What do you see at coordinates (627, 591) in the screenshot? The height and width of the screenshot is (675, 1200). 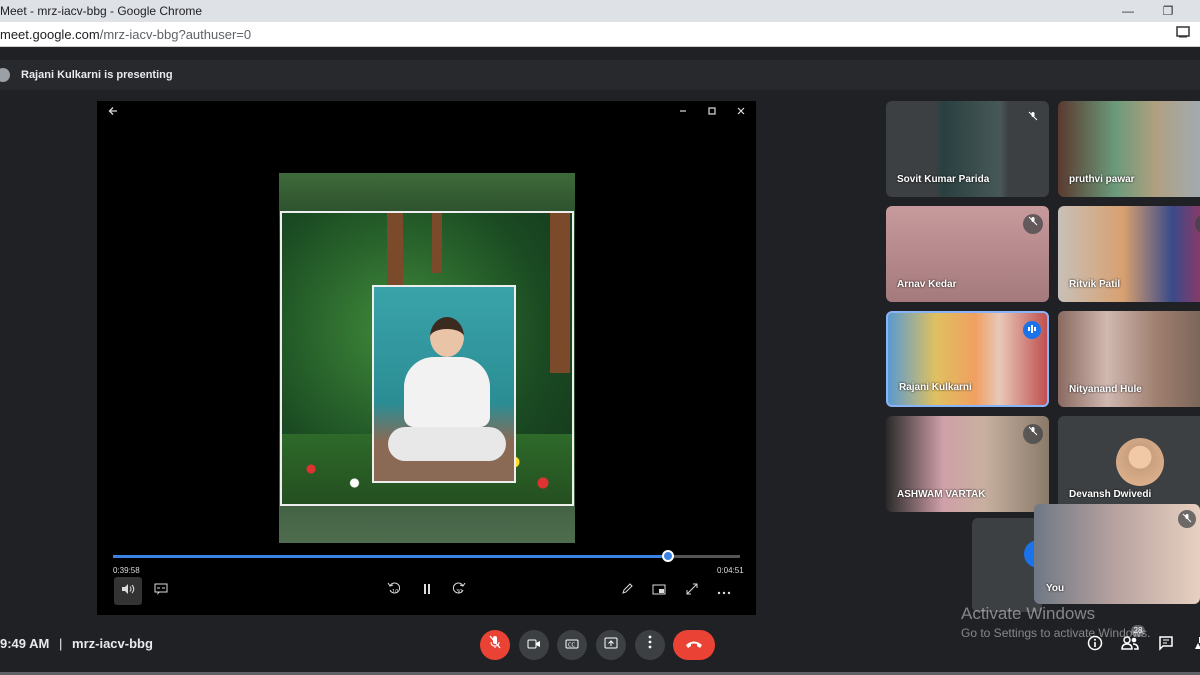 I see `pen-icon` at bounding box center [627, 591].